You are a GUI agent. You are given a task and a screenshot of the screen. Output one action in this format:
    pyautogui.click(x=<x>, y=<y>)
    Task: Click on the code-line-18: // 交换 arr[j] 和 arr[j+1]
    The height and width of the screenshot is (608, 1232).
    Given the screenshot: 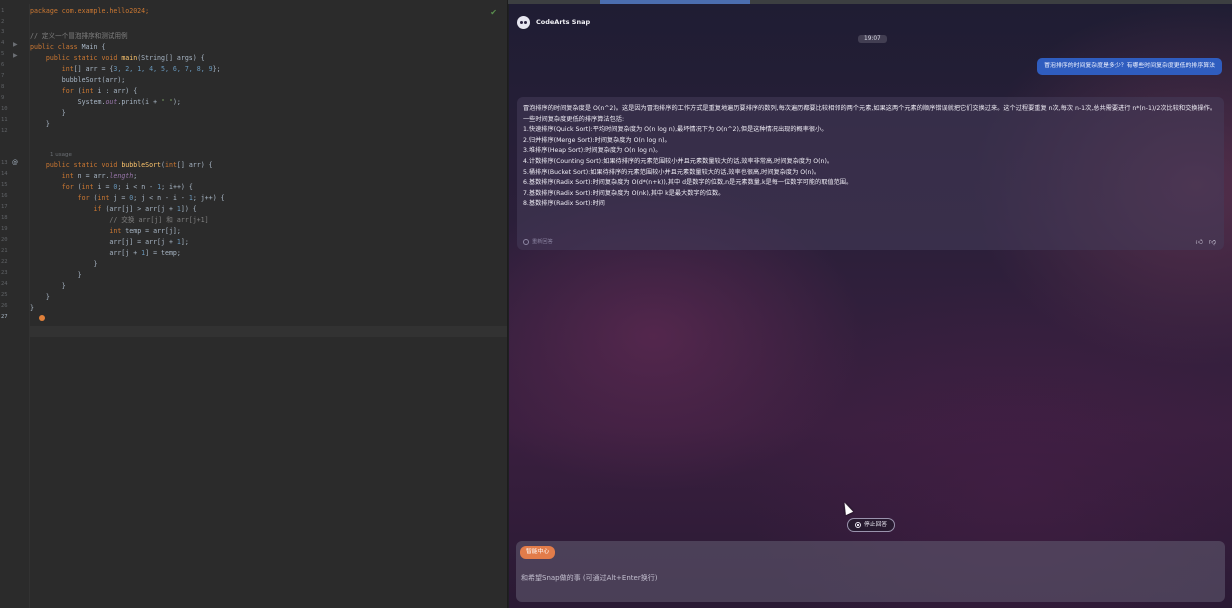 What is the action you would take?
    pyautogui.click(x=119, y=220)
    